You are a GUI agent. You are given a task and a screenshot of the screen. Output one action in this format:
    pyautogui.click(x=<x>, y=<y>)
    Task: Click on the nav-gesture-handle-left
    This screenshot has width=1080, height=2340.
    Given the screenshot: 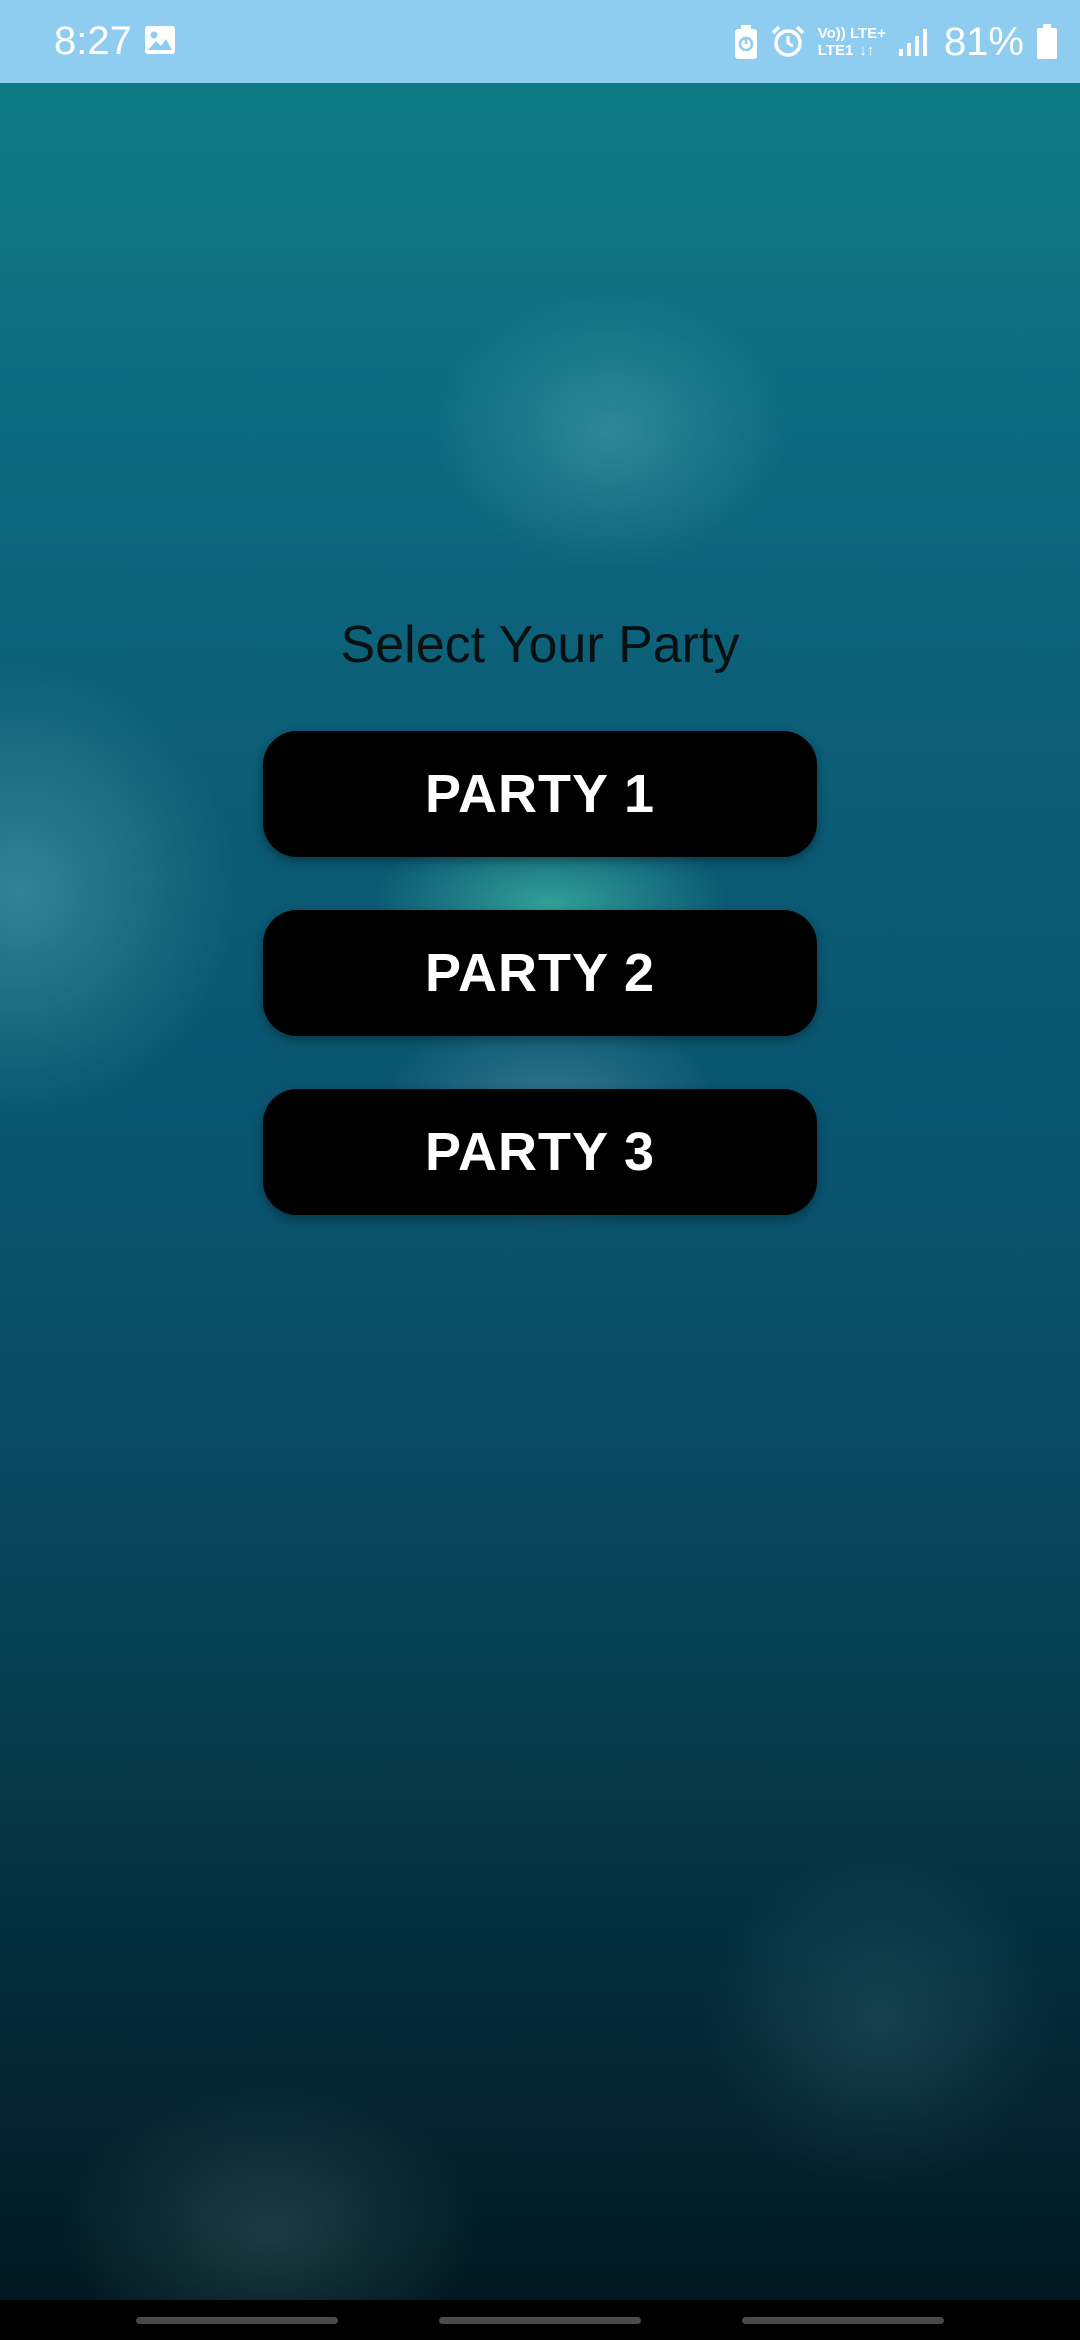 What is the action you would take?
    pyautogui.click(x=237, y=2320)
    